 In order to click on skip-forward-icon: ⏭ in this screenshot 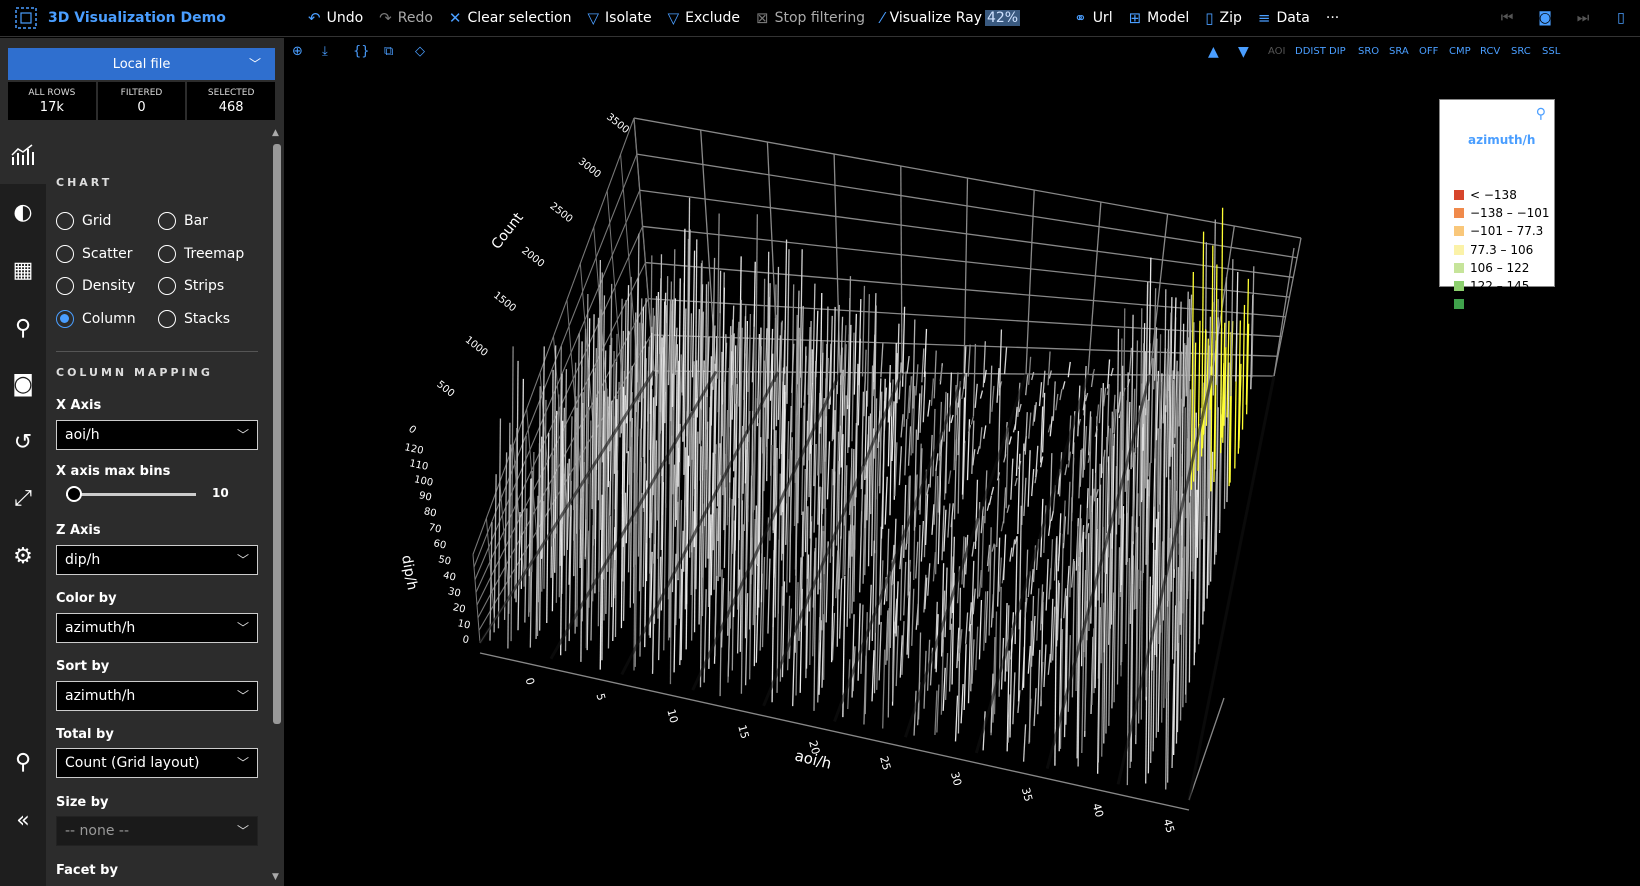, I will do `click(1583, 18)`.